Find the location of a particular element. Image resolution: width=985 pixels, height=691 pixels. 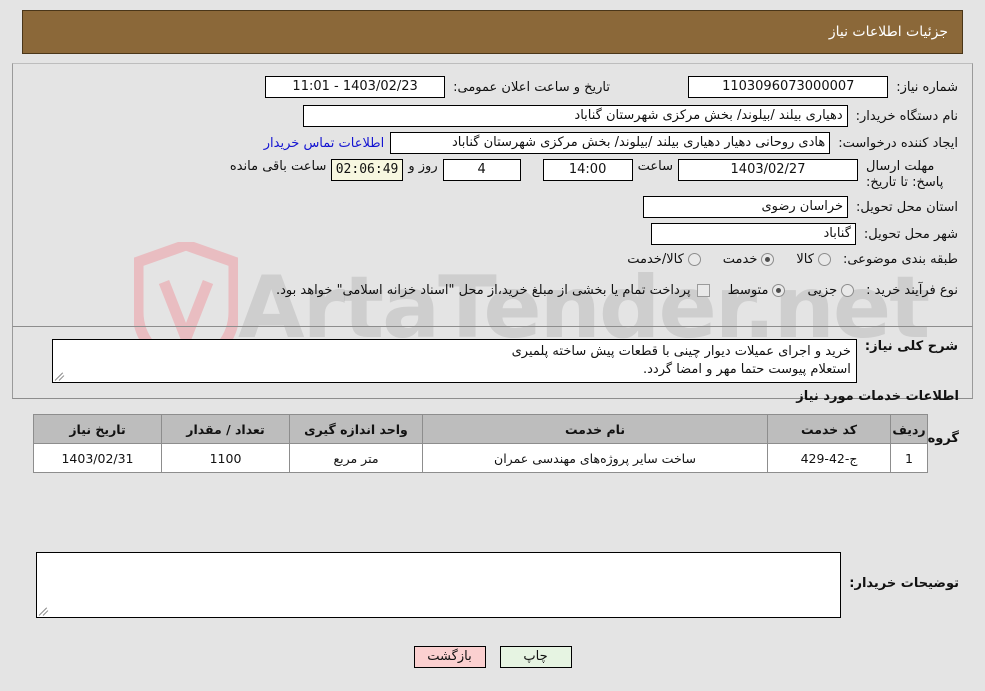

need-number-value: 1103096073000007 is located at coordinates (788, 87).